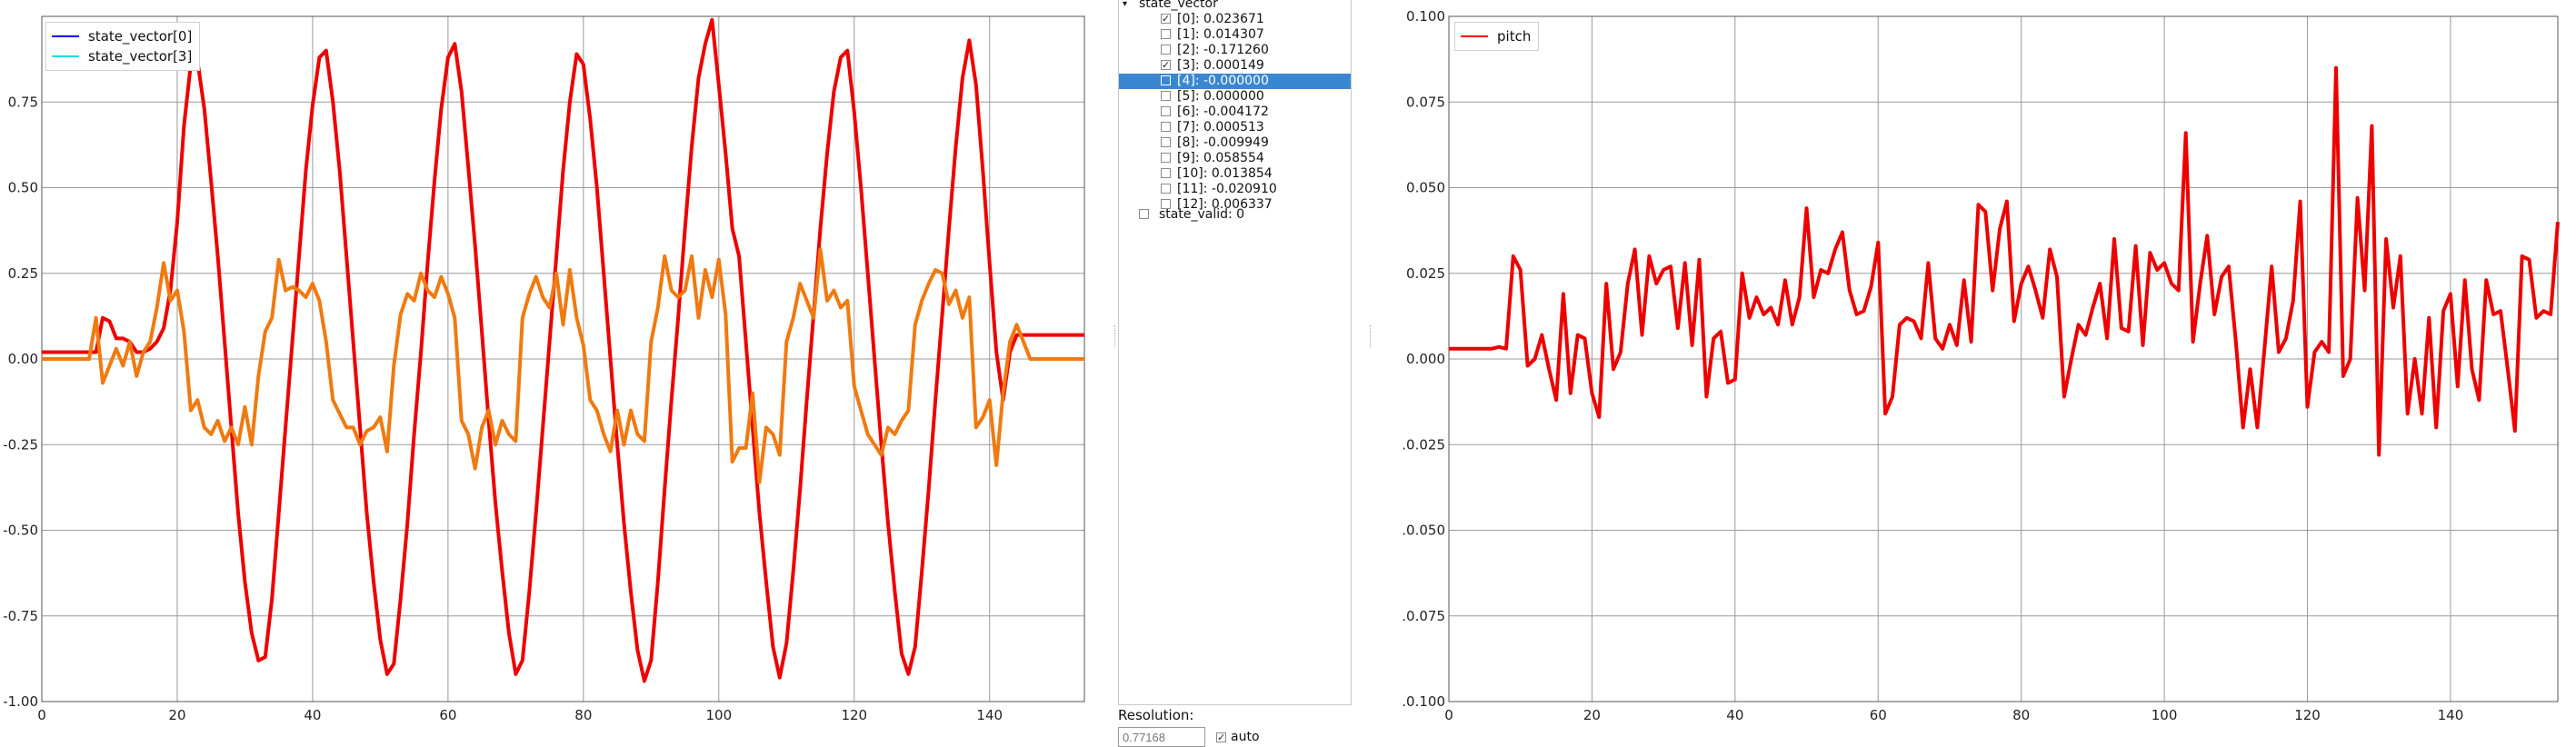 The image size is (2576, 747). What do you see at coordinates (1125, 6) in the screenshot?
I see `collapse-arrow-icon: ▾` at bounding box center [1125, 6].